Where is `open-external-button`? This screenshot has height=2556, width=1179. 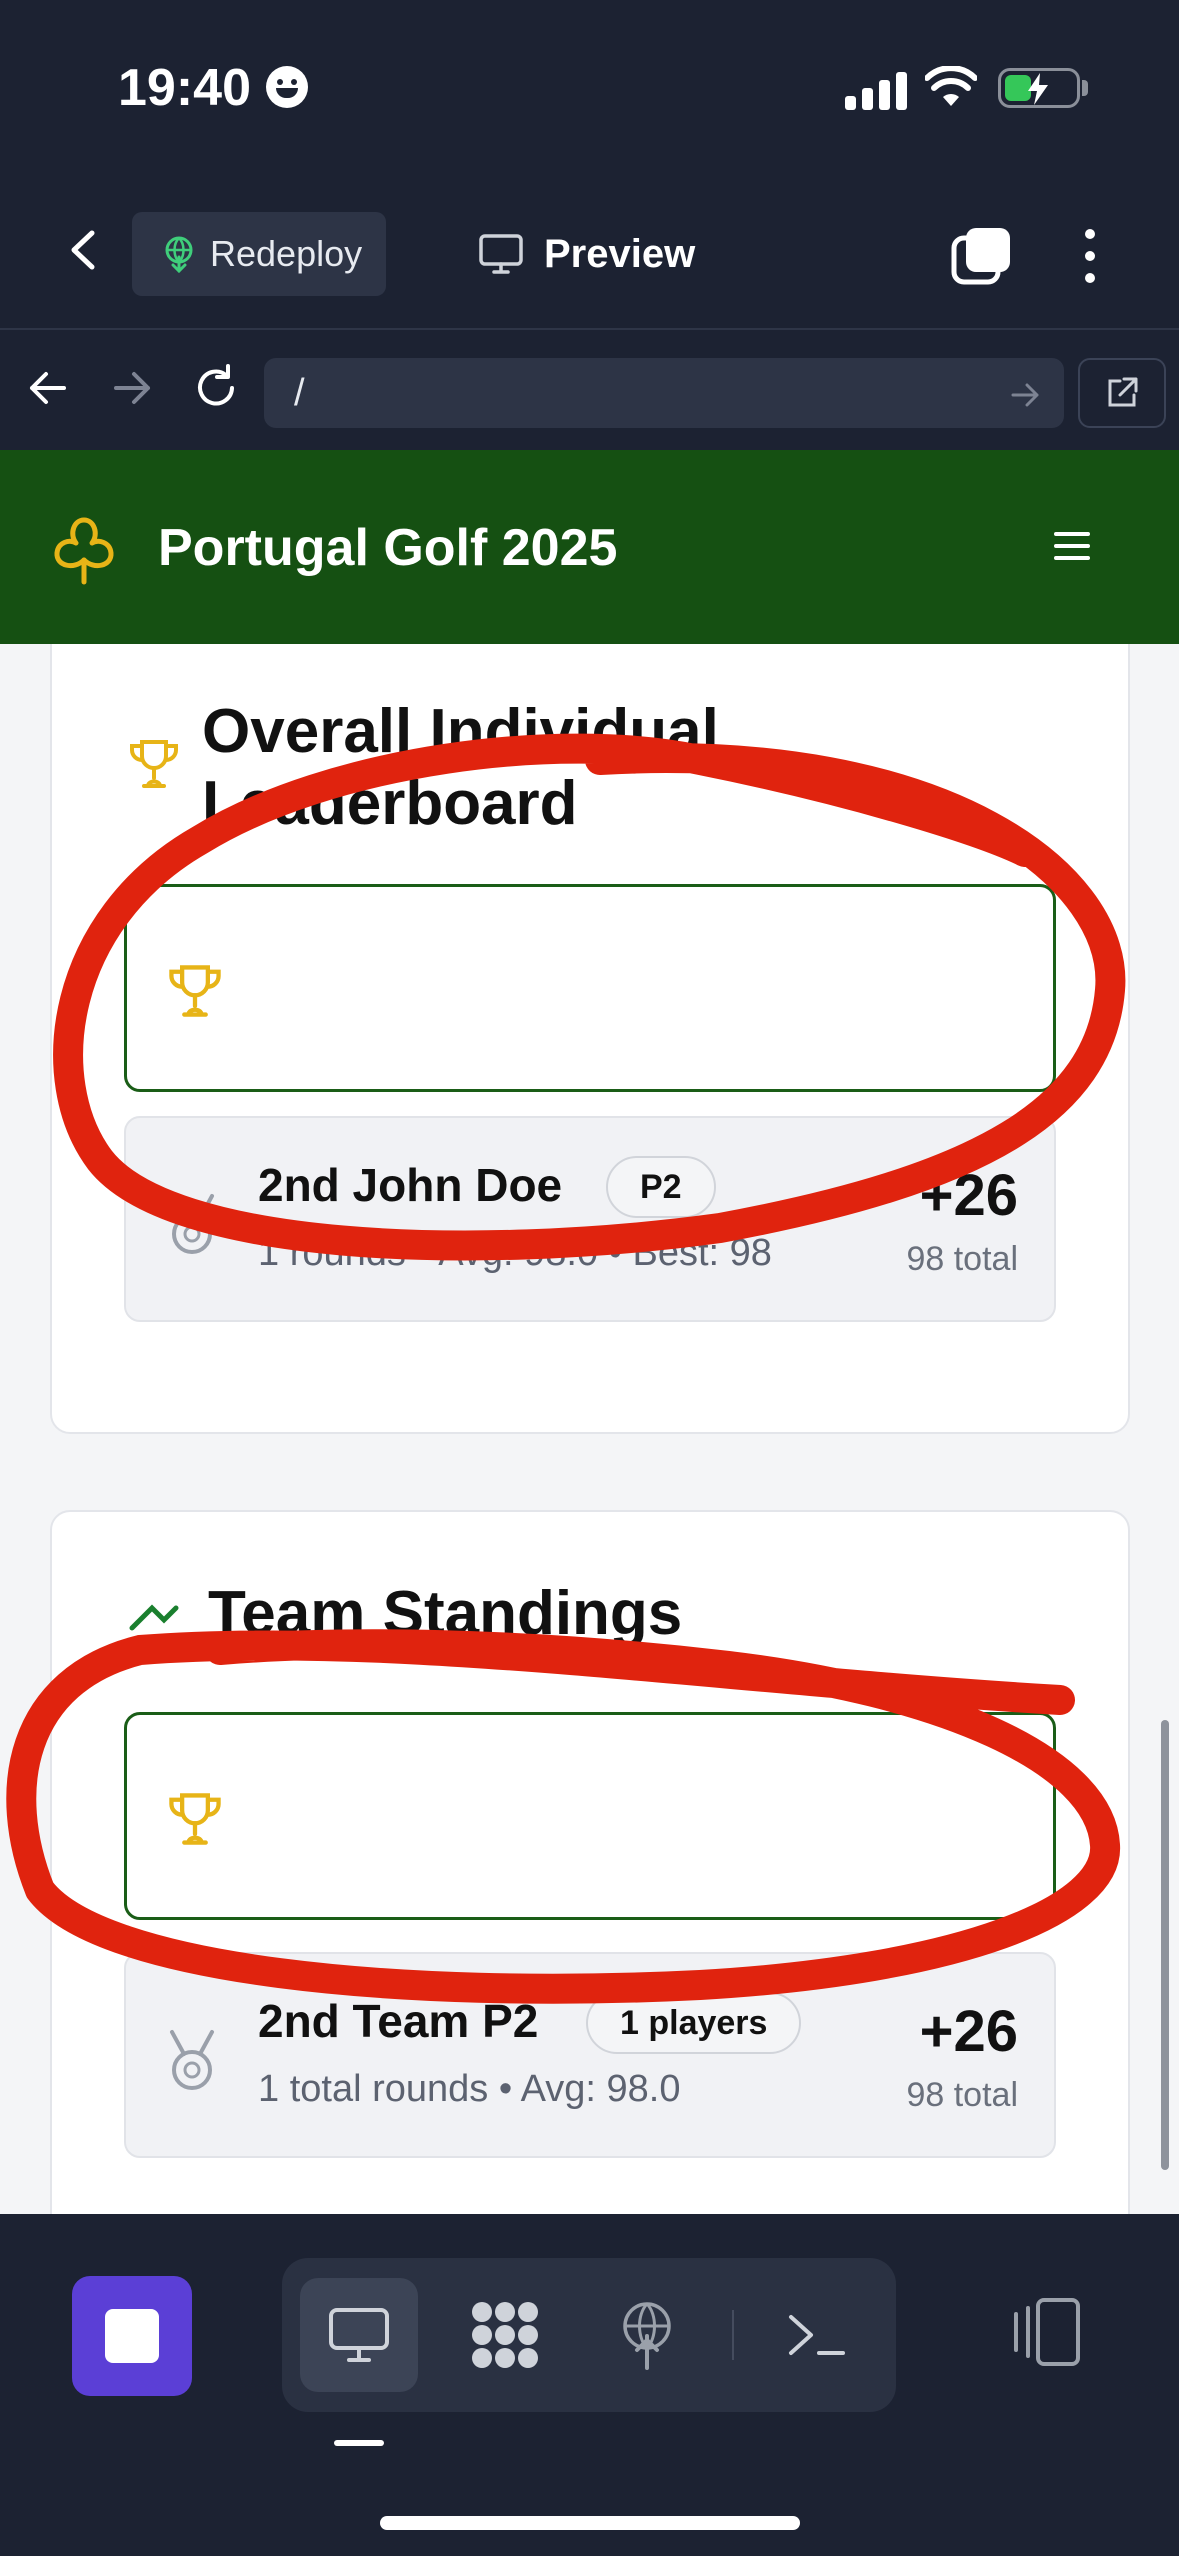
open-external-button is located at coordinates (1122, 393).